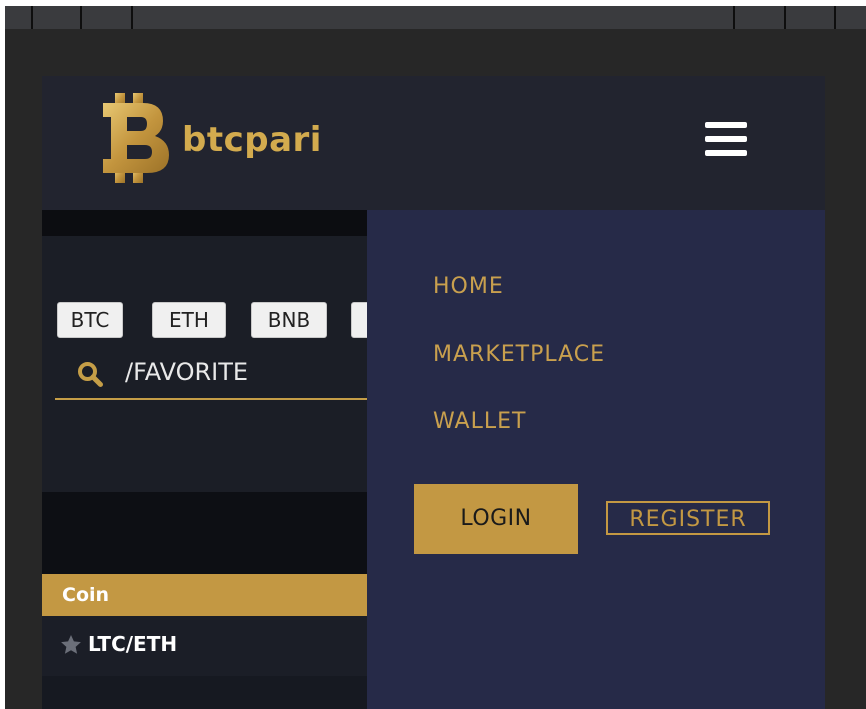 Image resolution: width=866 pixels, height=709 pixels. What do you see at coordinates (479, 421) in the screenshot?
I see `nav-item-wallet: WALLET` at bounding box center [479, 421].